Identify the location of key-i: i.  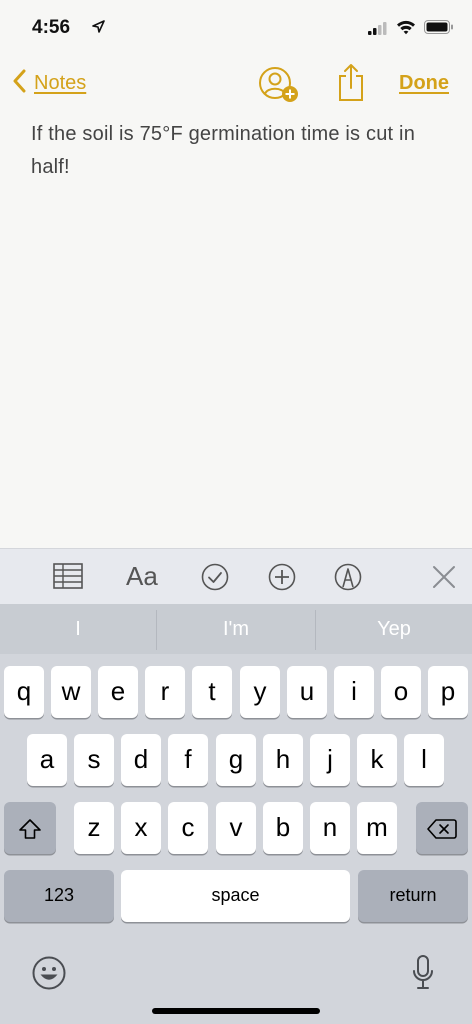
(354, 692).